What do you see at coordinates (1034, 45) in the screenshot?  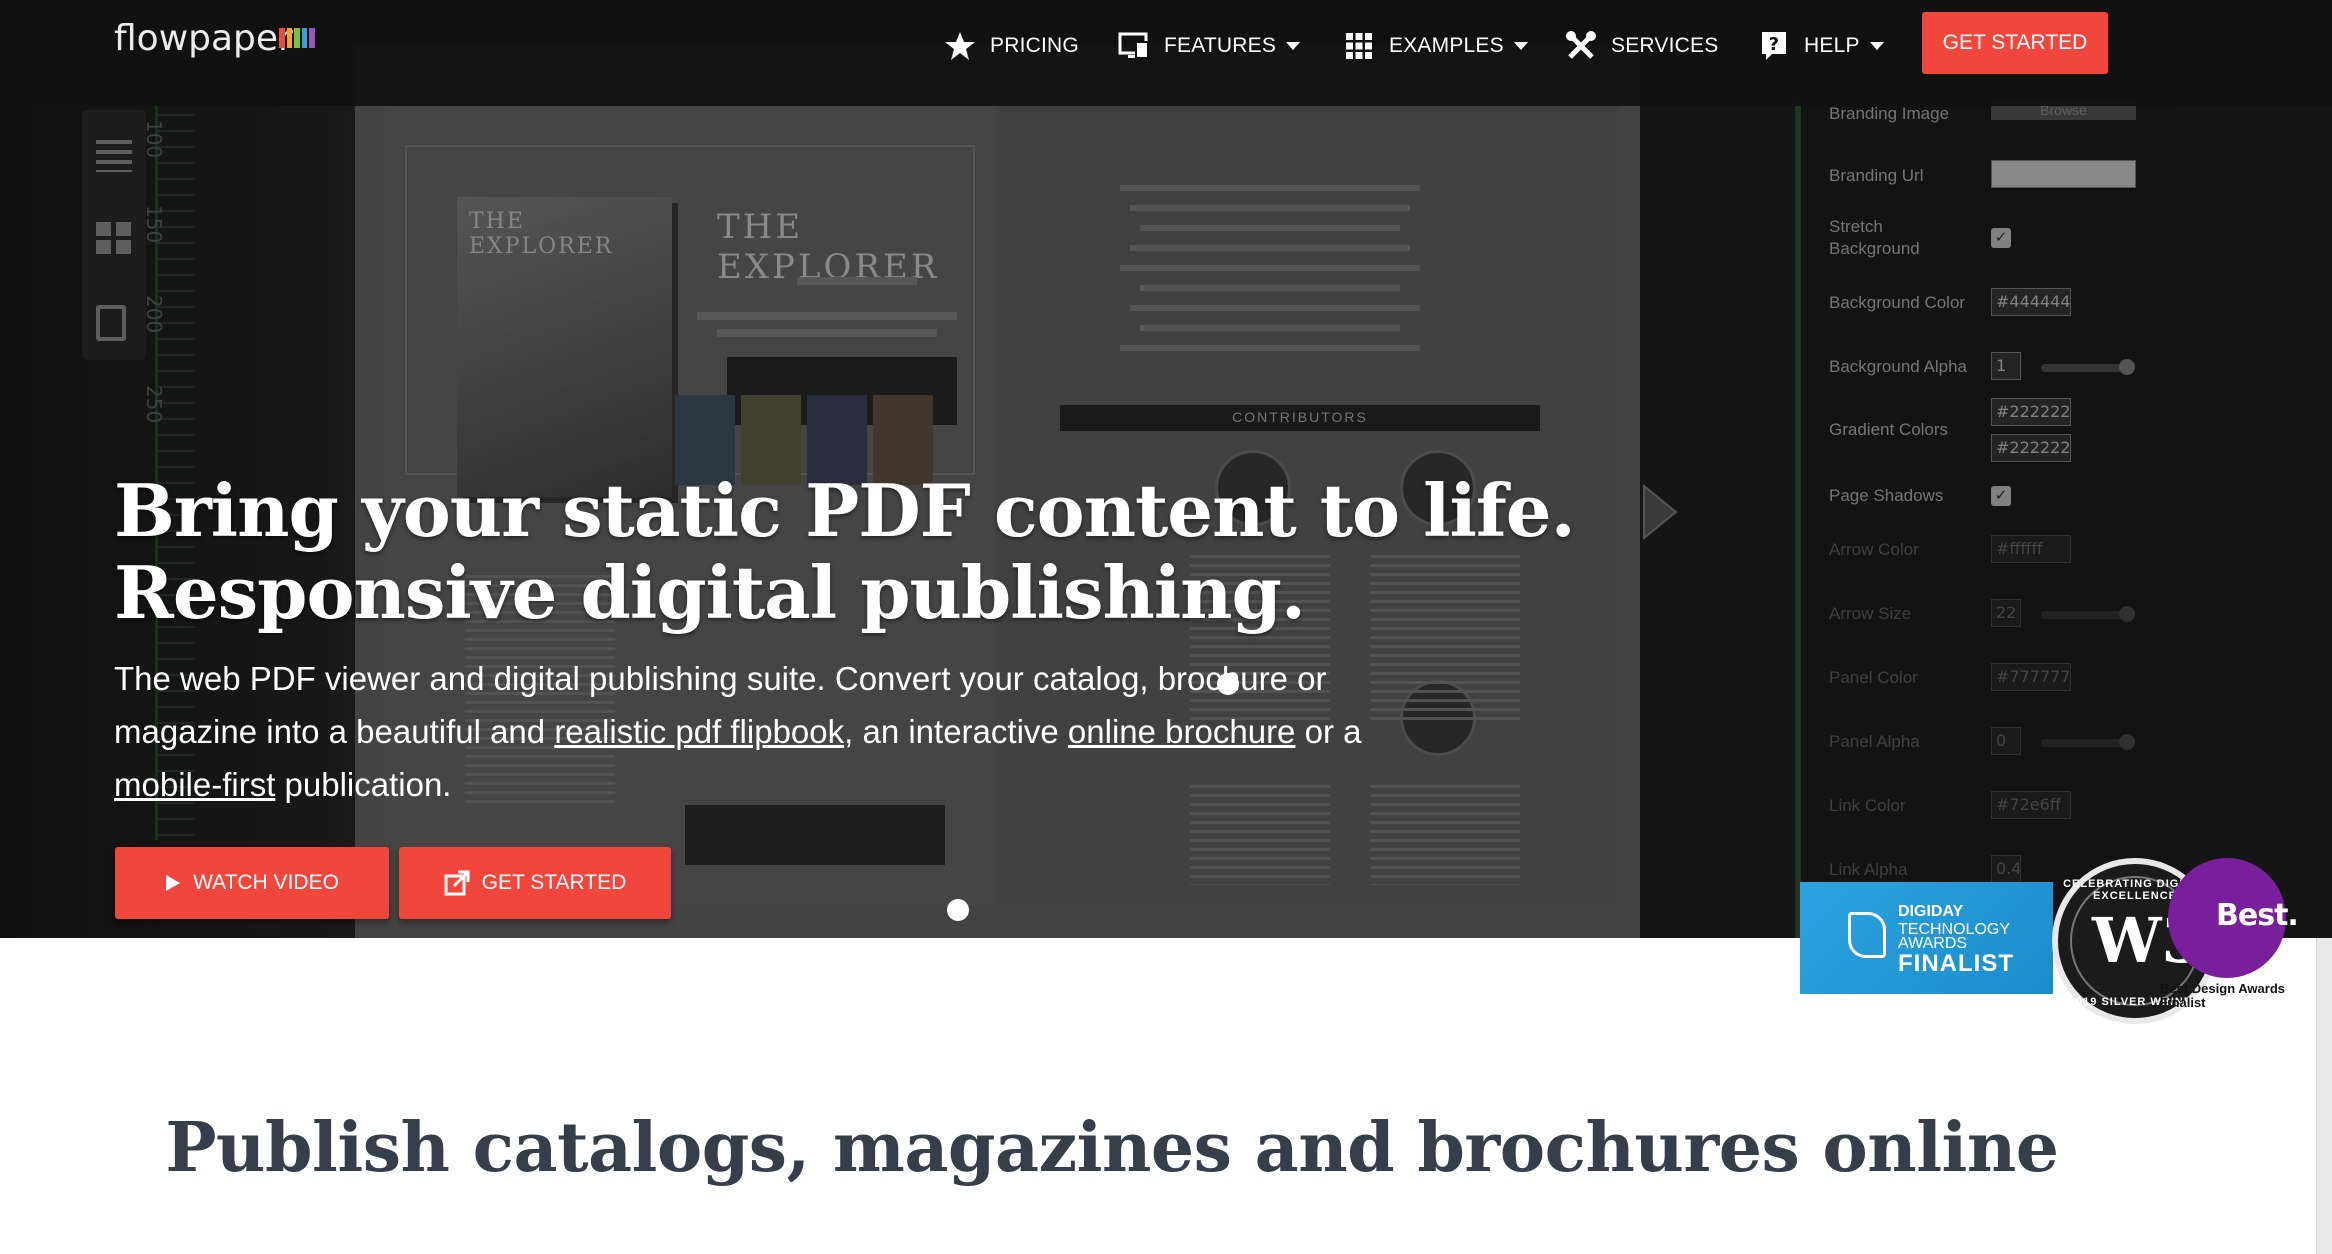 I see `nav-pricing-label: PRICING` at bounding box center [1034, 45].